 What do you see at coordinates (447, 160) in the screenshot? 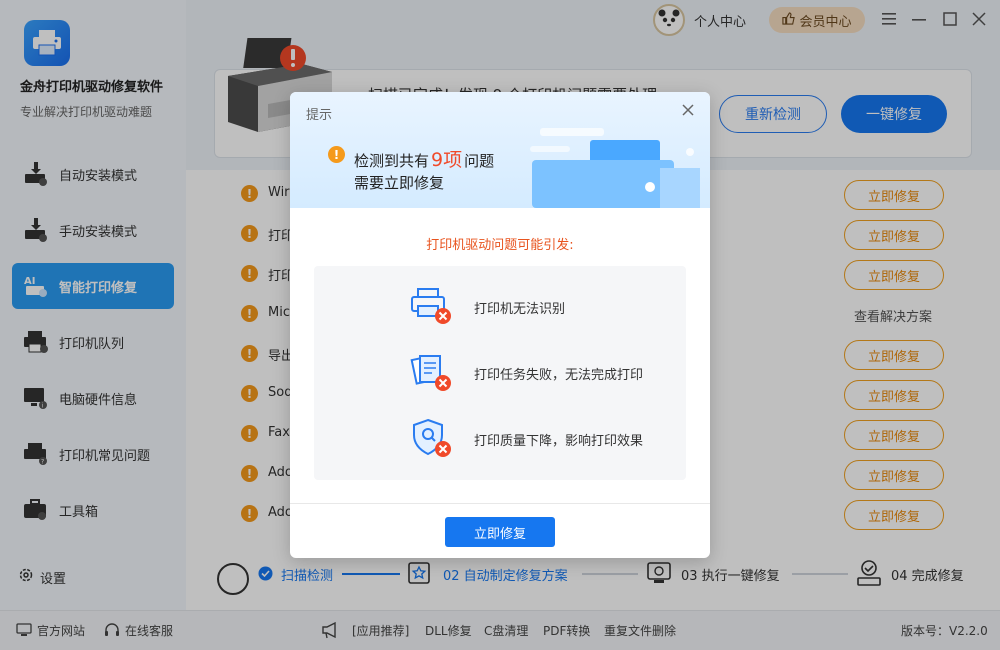
I see `issue-count: 9项` at bounding box center [447, 160].